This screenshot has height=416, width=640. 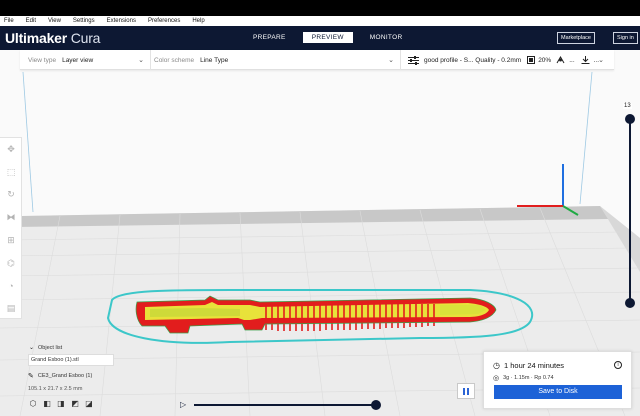 What do you see at coordinates (11, 217) in the screenshot?
I see `mirror-tool-icon: ⧓` at bounding box center [11, 217].